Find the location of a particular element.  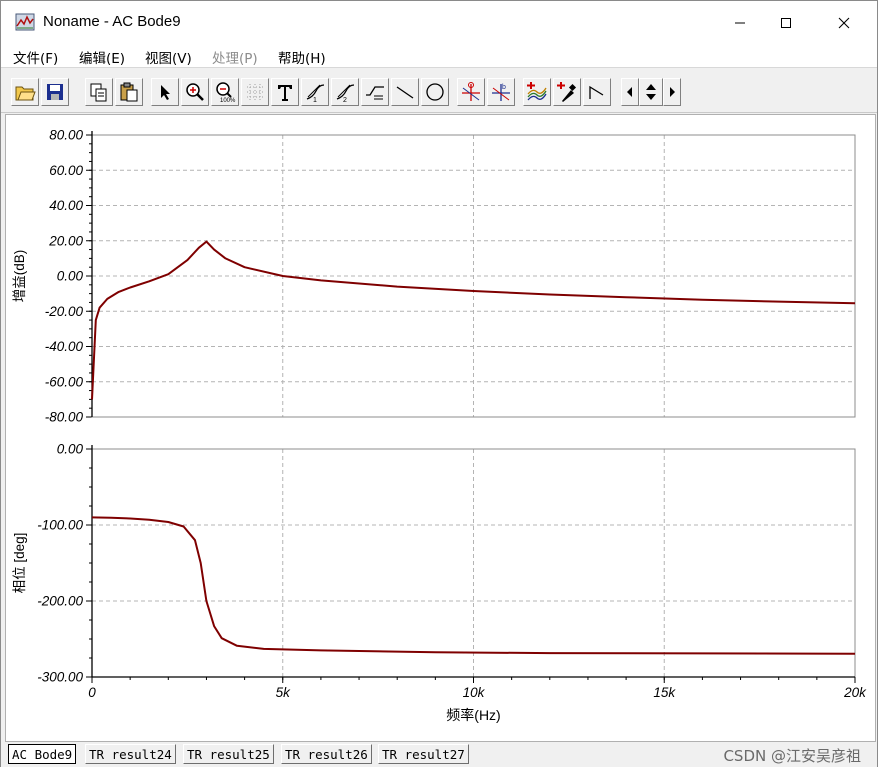

close-icon is located at coordinates (844, 23).